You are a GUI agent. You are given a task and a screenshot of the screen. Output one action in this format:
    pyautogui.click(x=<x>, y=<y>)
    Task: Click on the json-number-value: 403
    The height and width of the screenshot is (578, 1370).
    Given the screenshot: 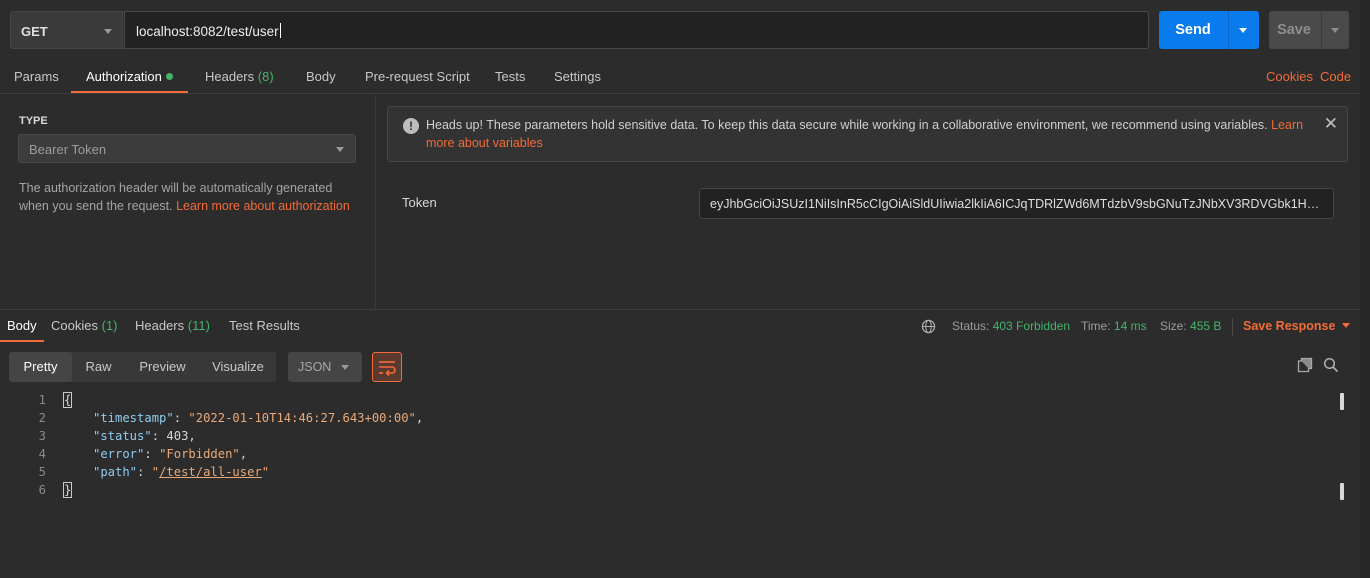 What is the action you would take?
    pyautogui.click(x=177, y=436)
    